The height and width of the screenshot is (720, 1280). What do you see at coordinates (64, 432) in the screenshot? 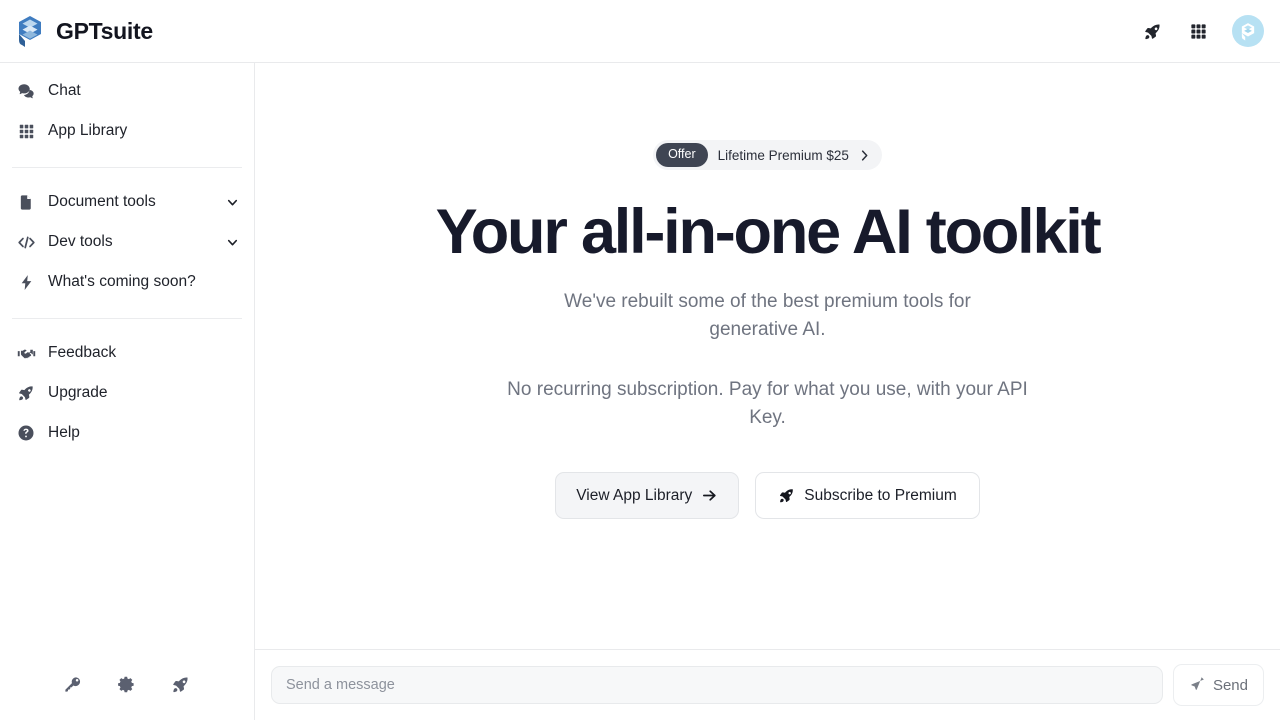
I see `sidebar-item-label: Help` at bounding box center [64, 432].